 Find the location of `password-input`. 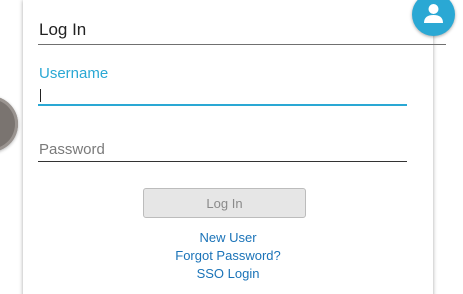

password-input is located at coordinates (222, 149).